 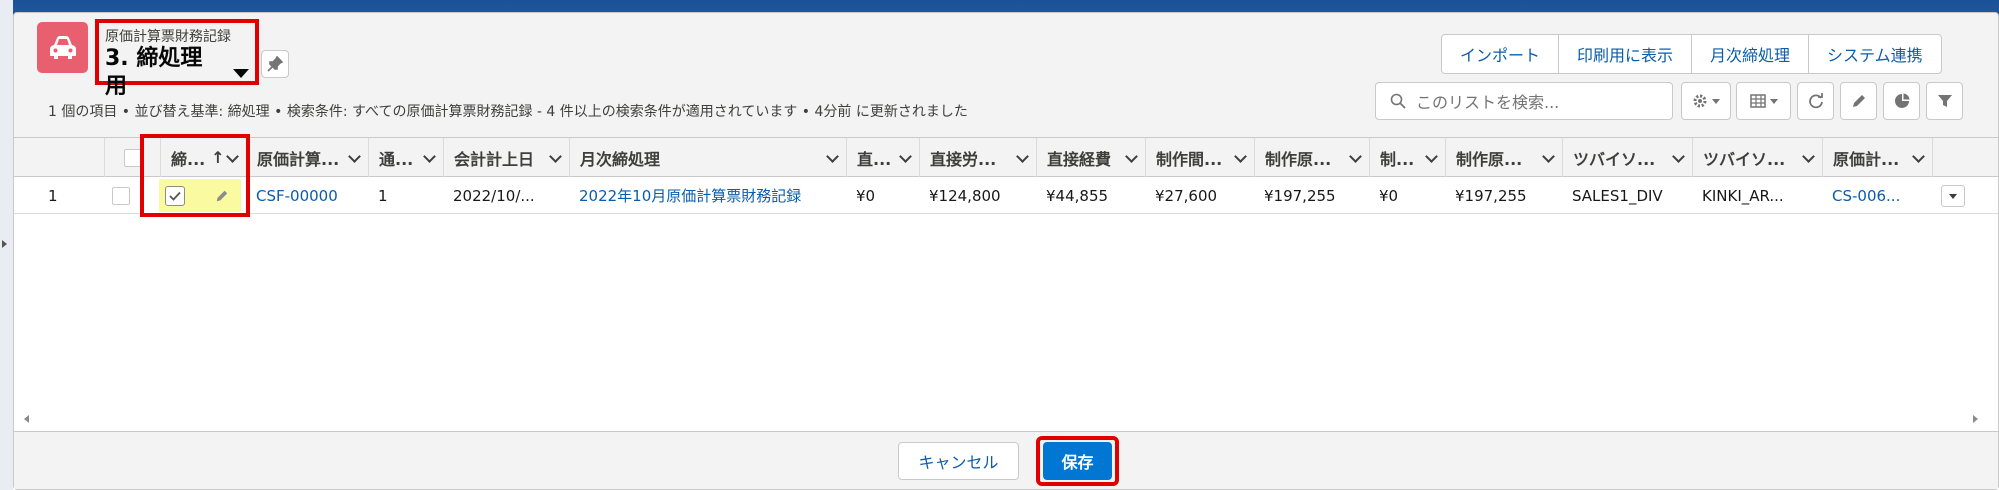 I want to click on scroll-right-icon, so click(x=1975, y=419).